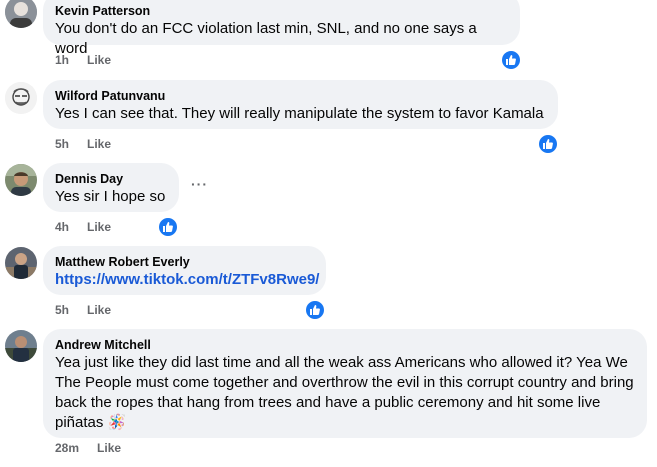  What do you see at coordinates (62, 227) in the screenshot?
I see `comment-timestamp: 4h` at bounding box center [62, 227].